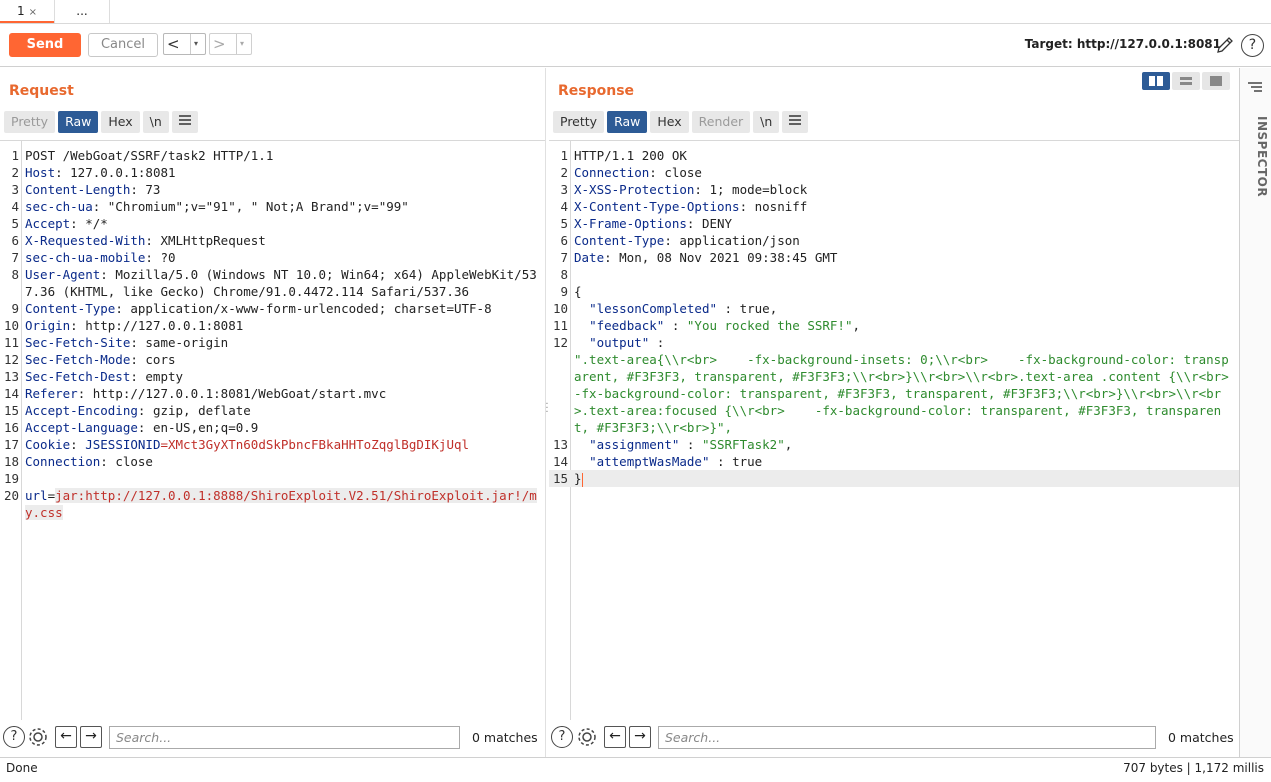 The width and height of the screenshot is (1271, 782). What do you see at coordinates (272, 240) in the screenshot?
I see `code-line: 6 X-Requested-With: XMLHttpRequest` at bounding box center [272, 240].